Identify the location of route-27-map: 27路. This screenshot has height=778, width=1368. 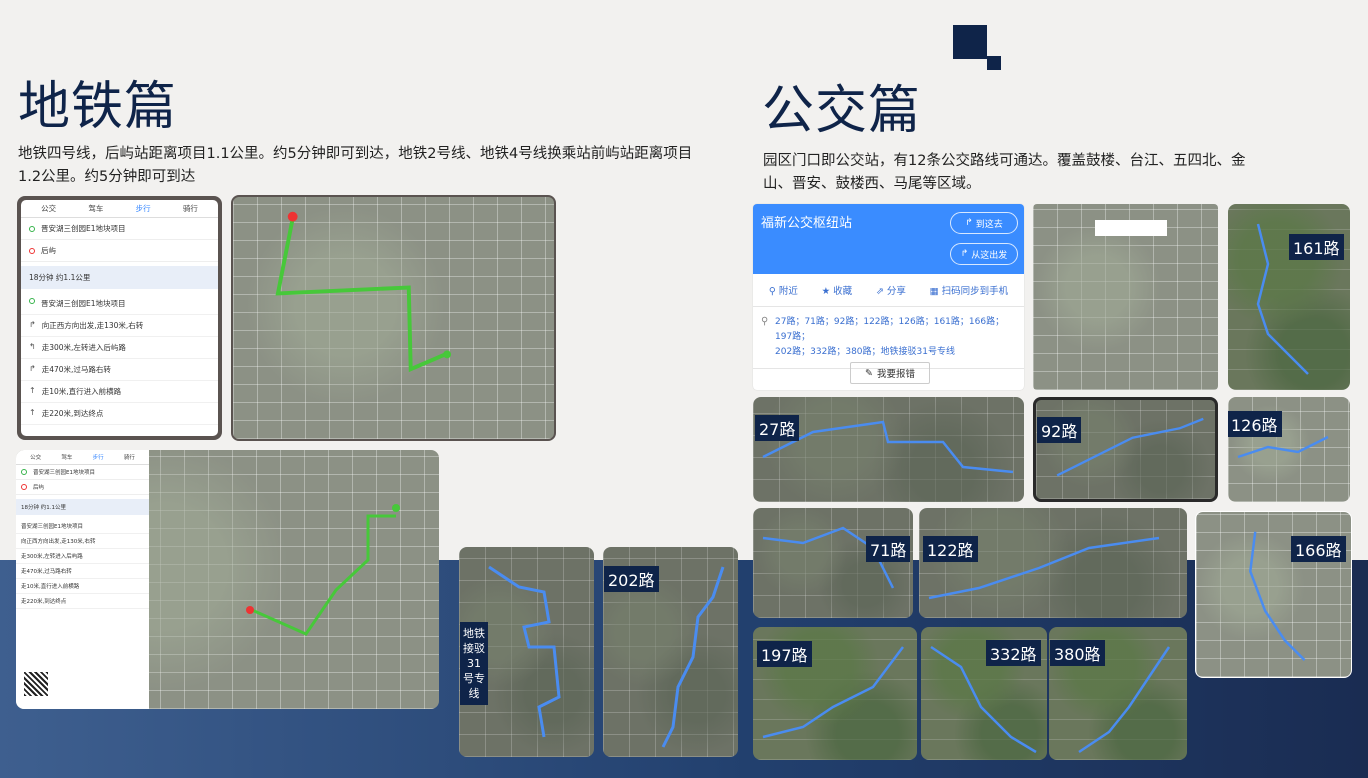
(888, 449).